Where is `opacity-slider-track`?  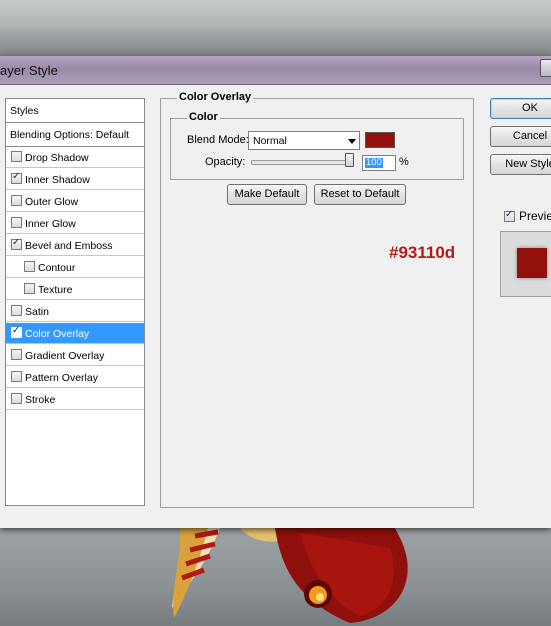 opacity-slider-track is located at coordinates (302, 162).